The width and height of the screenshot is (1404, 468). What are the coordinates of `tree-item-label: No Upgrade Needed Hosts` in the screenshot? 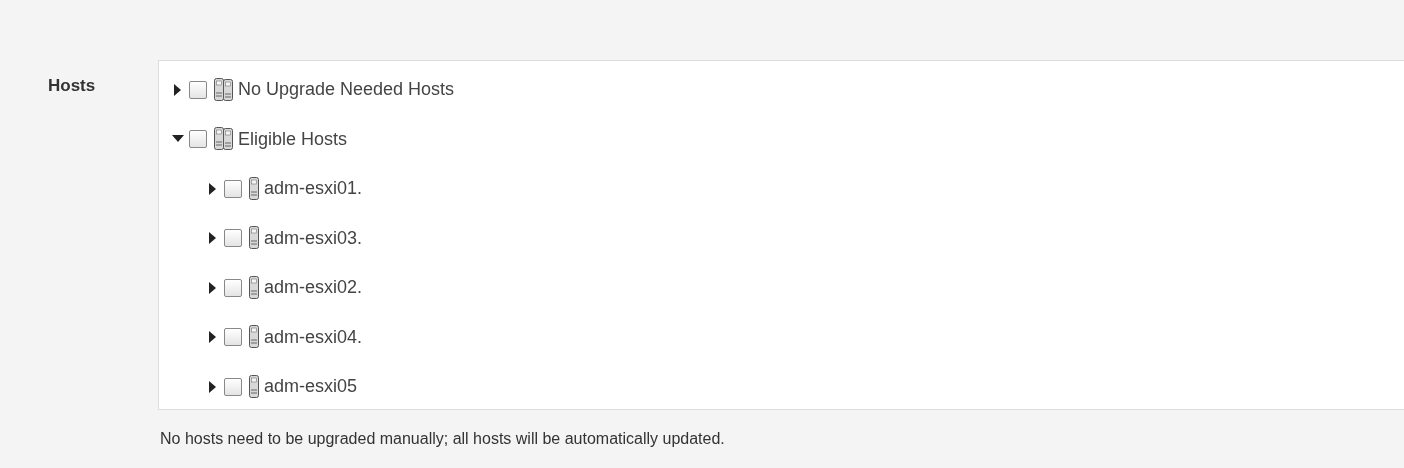 It's located at (346, 90).